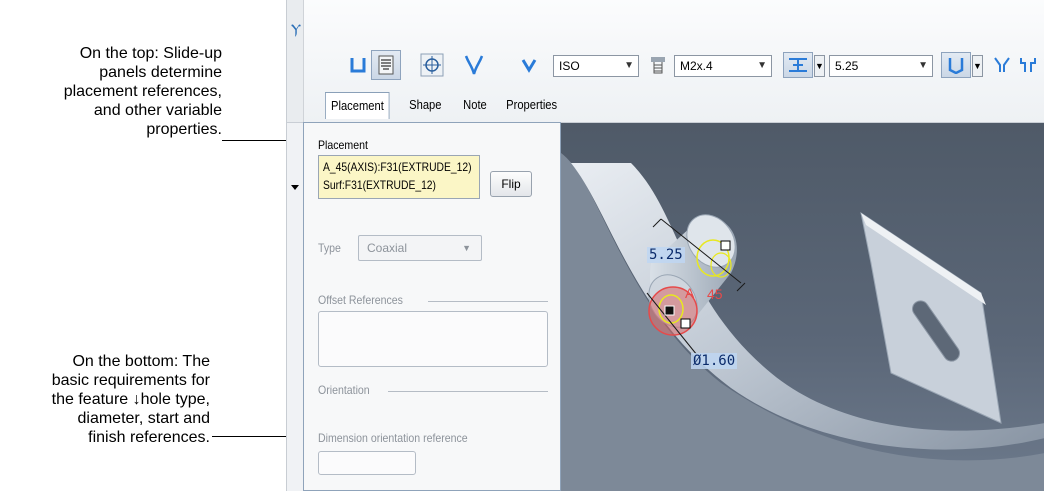 The width and height of the screenshot is (1044, 491). I want to click on thread-icon, so click(474, 65).